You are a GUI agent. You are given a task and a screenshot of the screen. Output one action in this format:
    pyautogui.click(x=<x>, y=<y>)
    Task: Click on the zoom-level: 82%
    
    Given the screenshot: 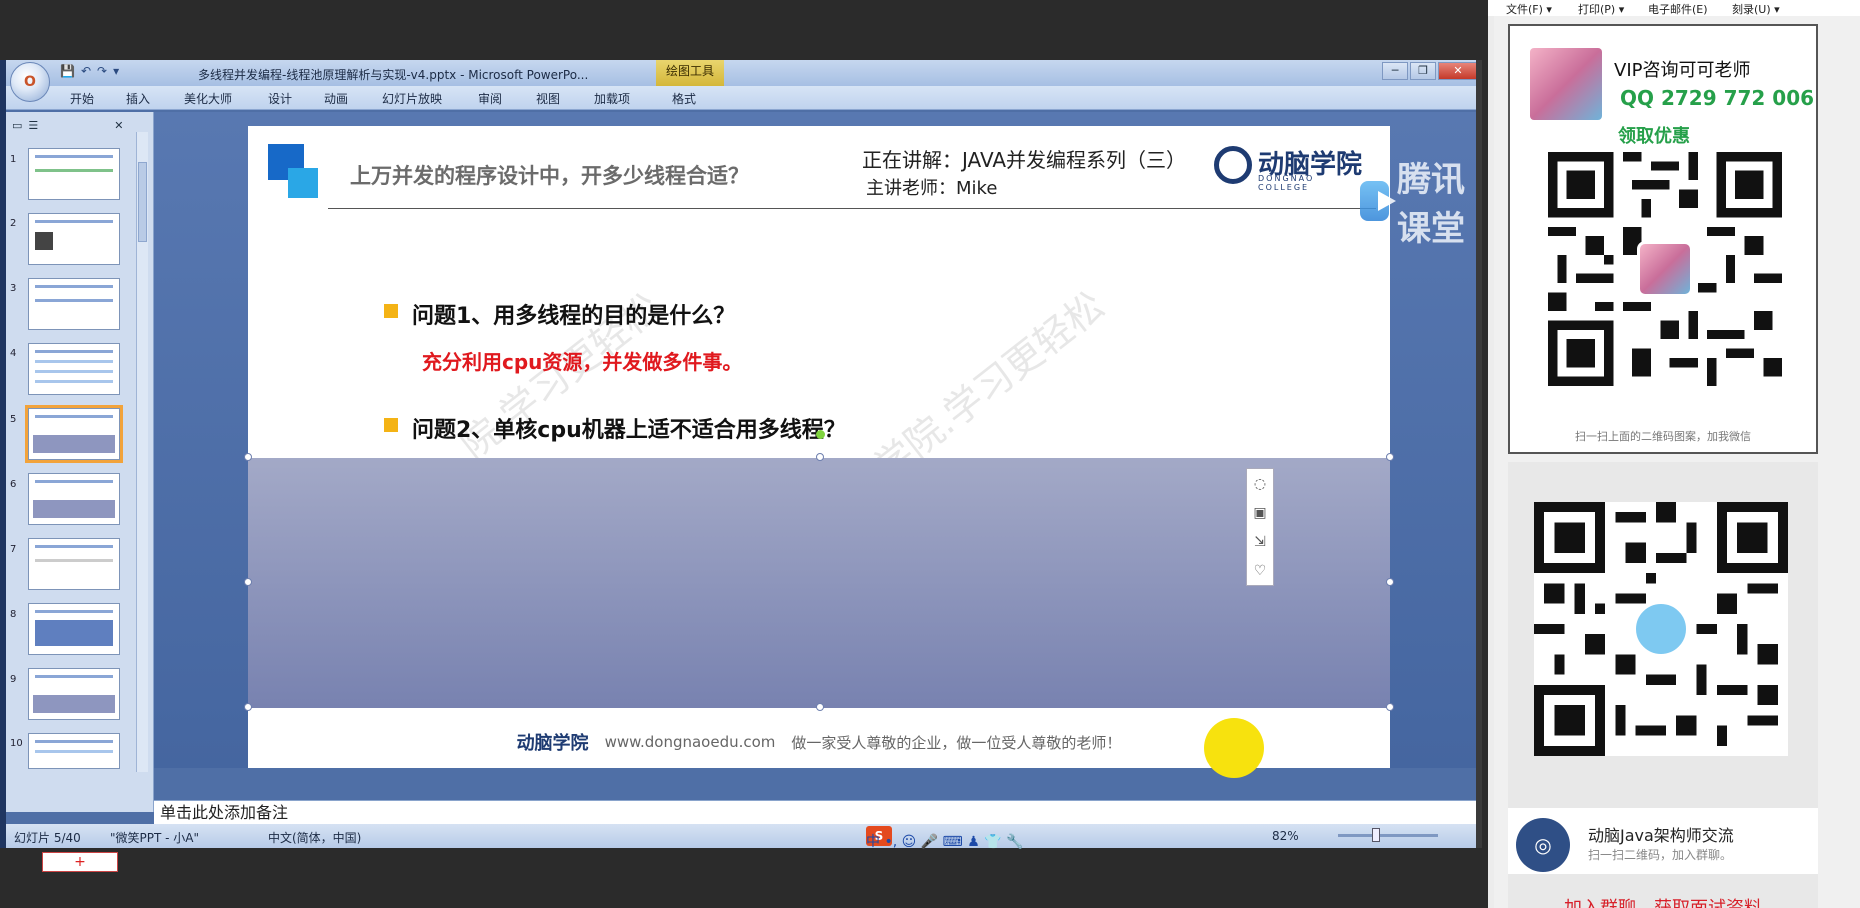 What is the action you would take?
    pyautogui.click(x=1285, y=836)
    